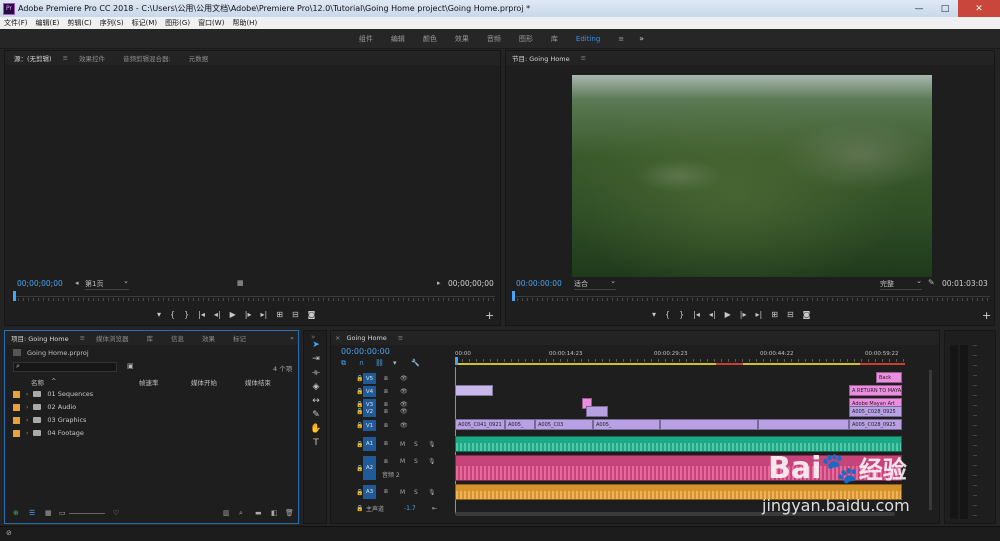  Describe the element at coordinates (641, 38) in the screenshot. I see `workspace-more-icon: »` at that location.